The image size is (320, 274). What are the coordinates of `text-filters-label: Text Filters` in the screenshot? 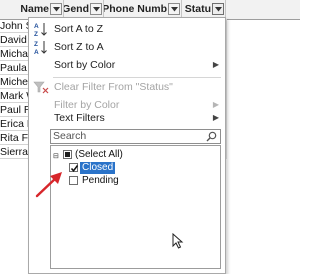 It's located at (79, 118).